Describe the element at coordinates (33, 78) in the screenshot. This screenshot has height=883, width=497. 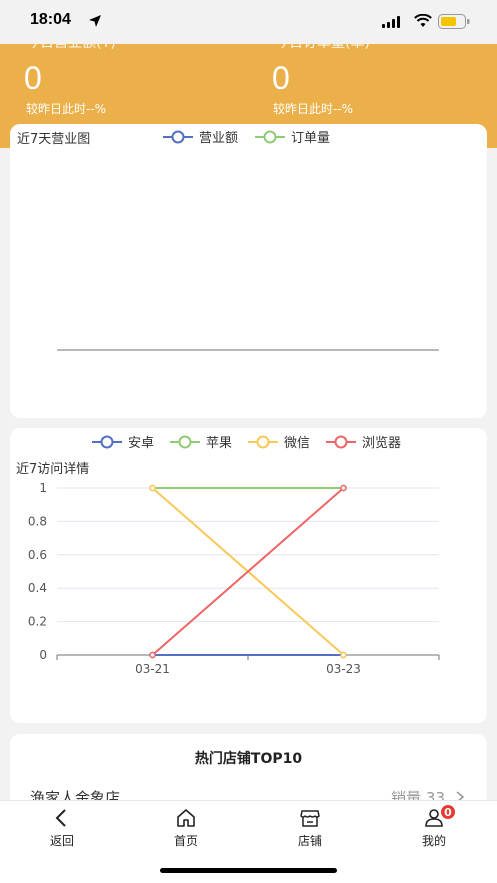
I see `revenue-stat-value: 0` at that location.